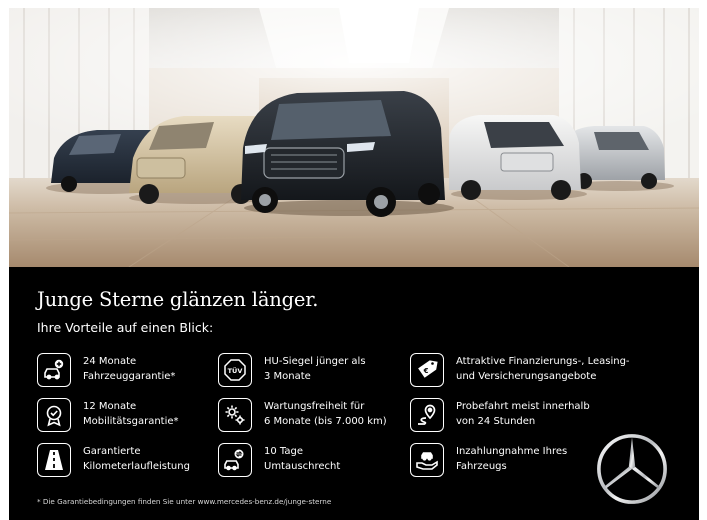 The image size is (707, 520). What do you see at coordinates (129, 376) in the screenshot?
I see `benefit-line-2: Fahrzeuggarantie*` at bounding box center [129, 376].